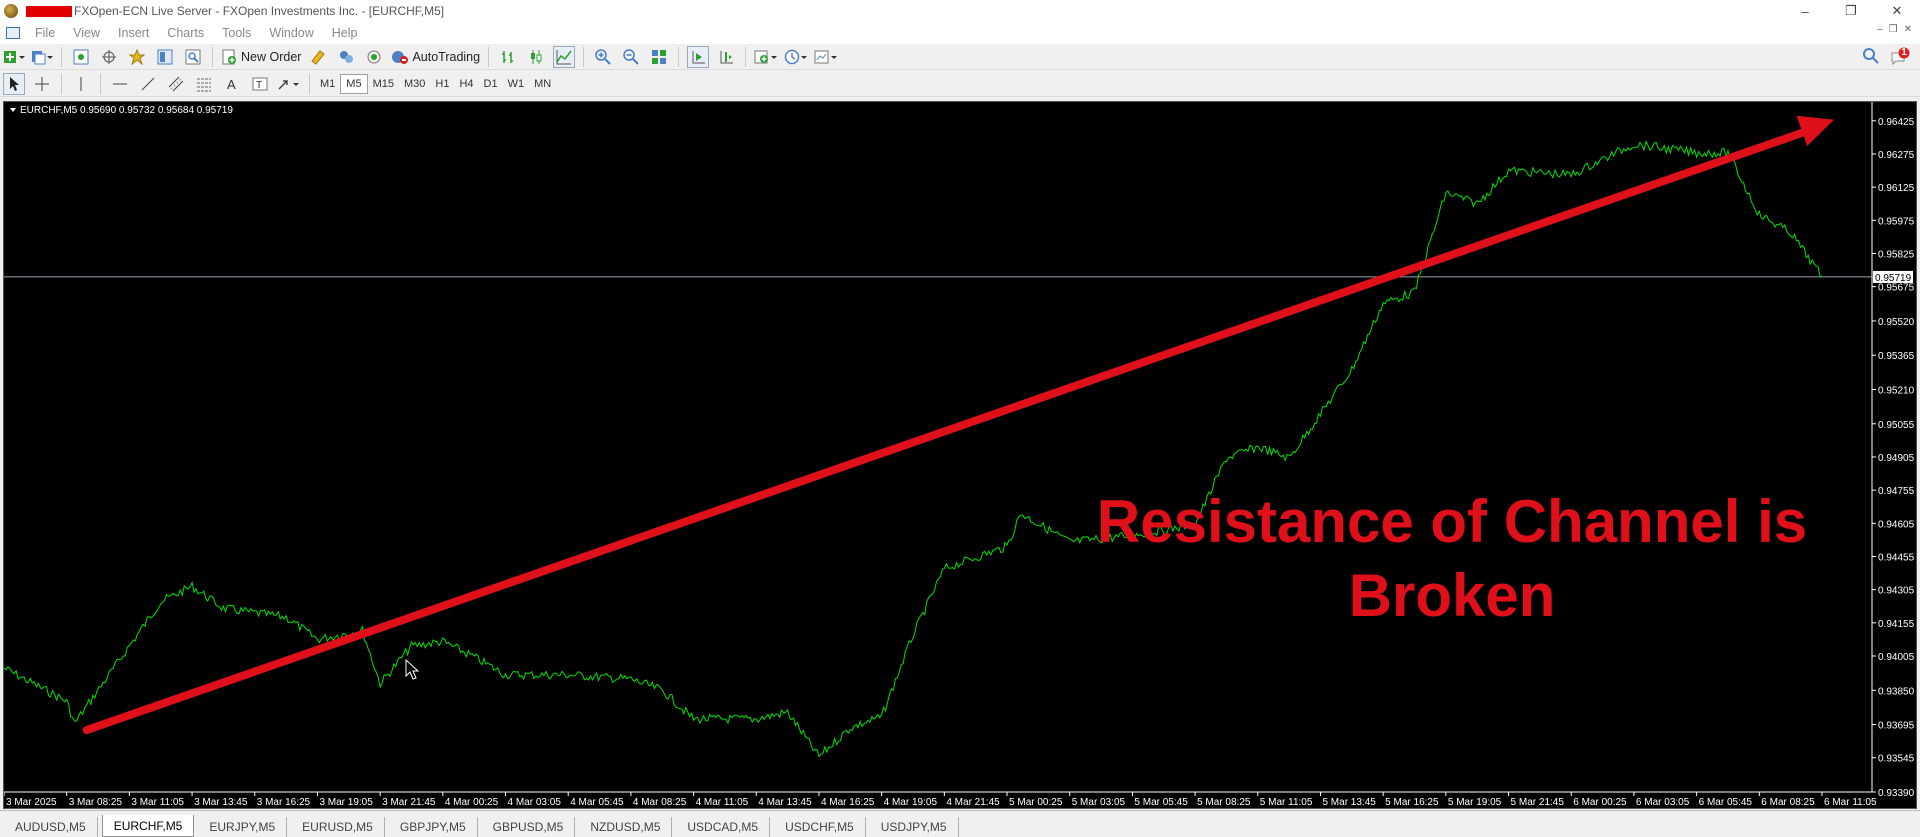  What do you see at coordinates (1896, 759) in the screenshot?
I see `y-tick-label: 0.93545` at bounding box center [1896, 759].